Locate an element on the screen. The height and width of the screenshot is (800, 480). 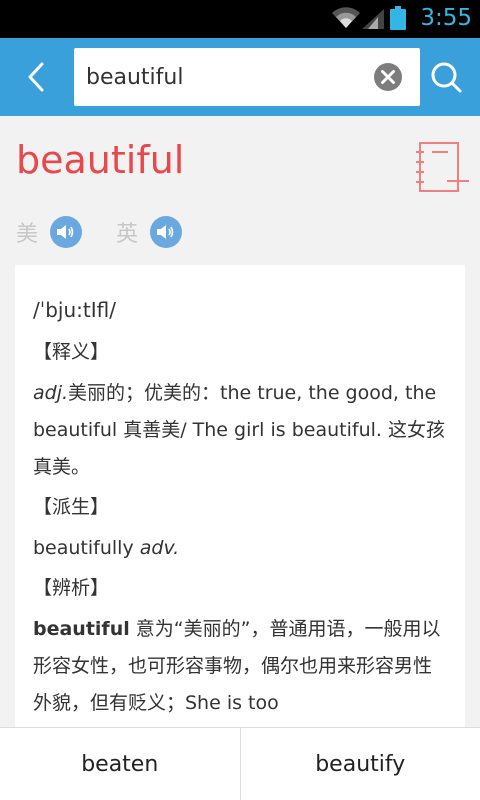
phonetic-text: /ˈbju:tIfl/ is located at coordinates (74, 310).